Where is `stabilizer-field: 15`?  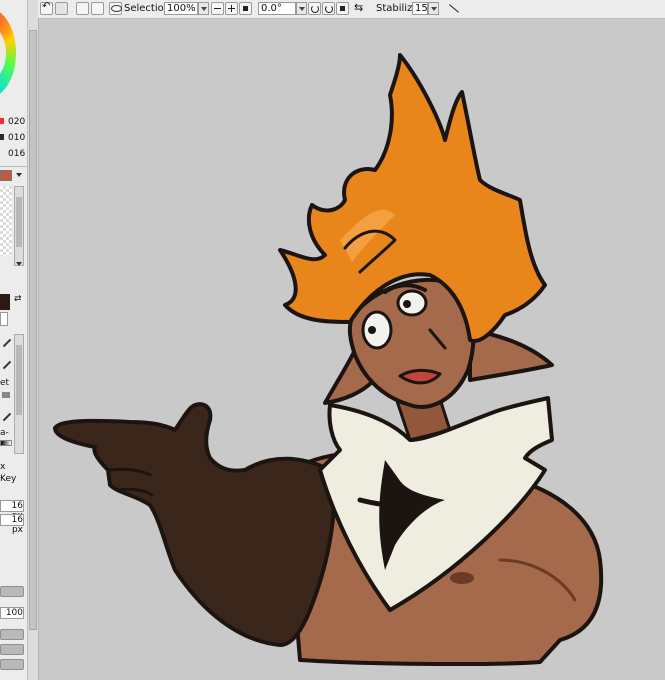
stabilizer-field: 15 is located at coordinates (420, 8).